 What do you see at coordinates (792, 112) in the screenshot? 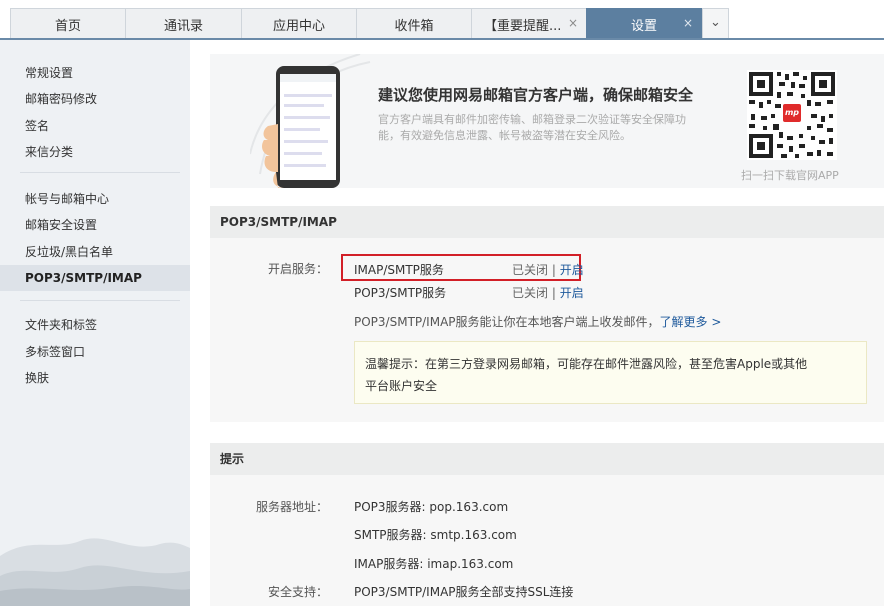
I see `qr-brand-logo: mp` at bounding box center [792, 112].